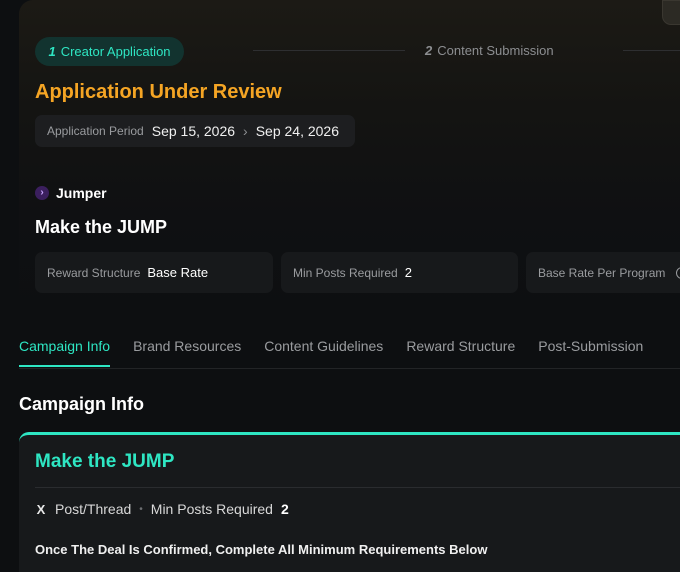  I want to click on platform-row: X Post/Thread • Min Posts Required 2, so click(162, 509).